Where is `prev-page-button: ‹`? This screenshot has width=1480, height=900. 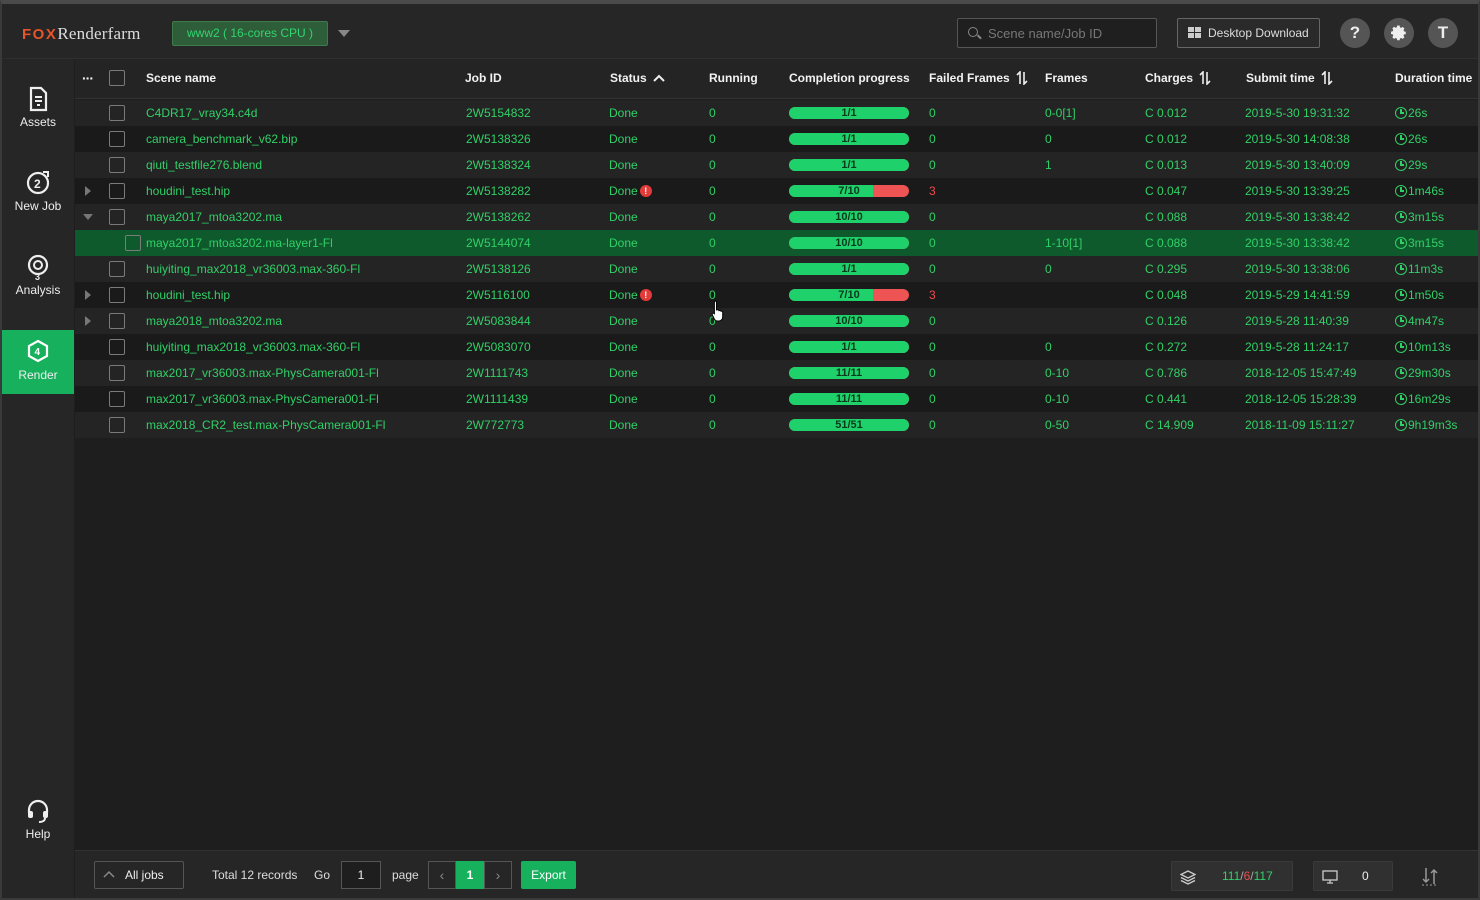
prev-page-button: ‹ is located at coordinates (442, 875).